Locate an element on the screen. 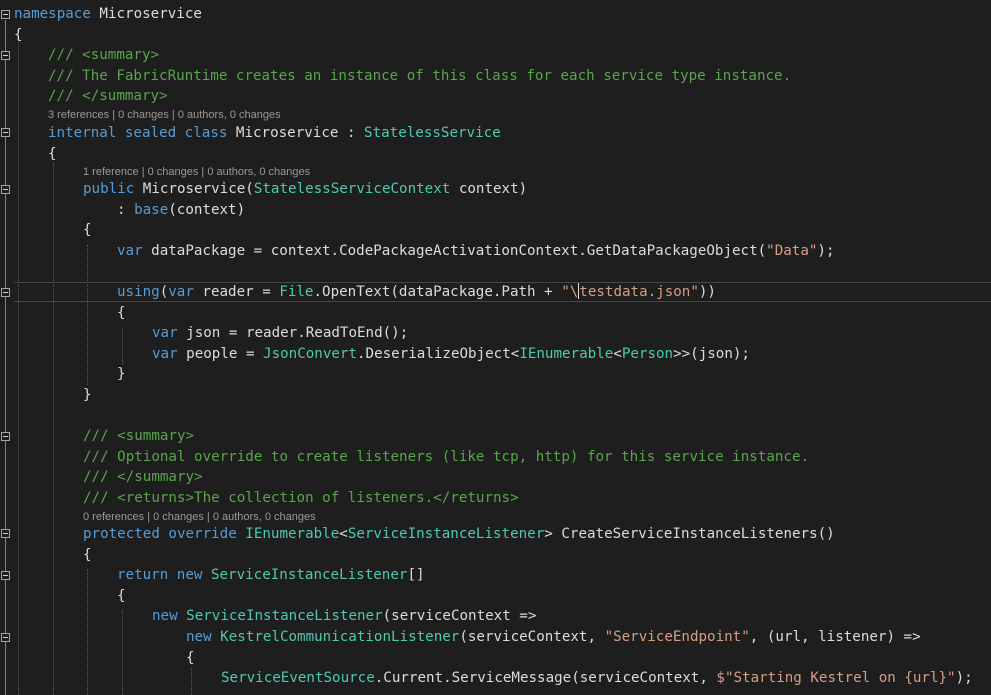 This screenshot has height=695, width=991. type-name: ServiceEventSource is located at coordinates (298, 678).